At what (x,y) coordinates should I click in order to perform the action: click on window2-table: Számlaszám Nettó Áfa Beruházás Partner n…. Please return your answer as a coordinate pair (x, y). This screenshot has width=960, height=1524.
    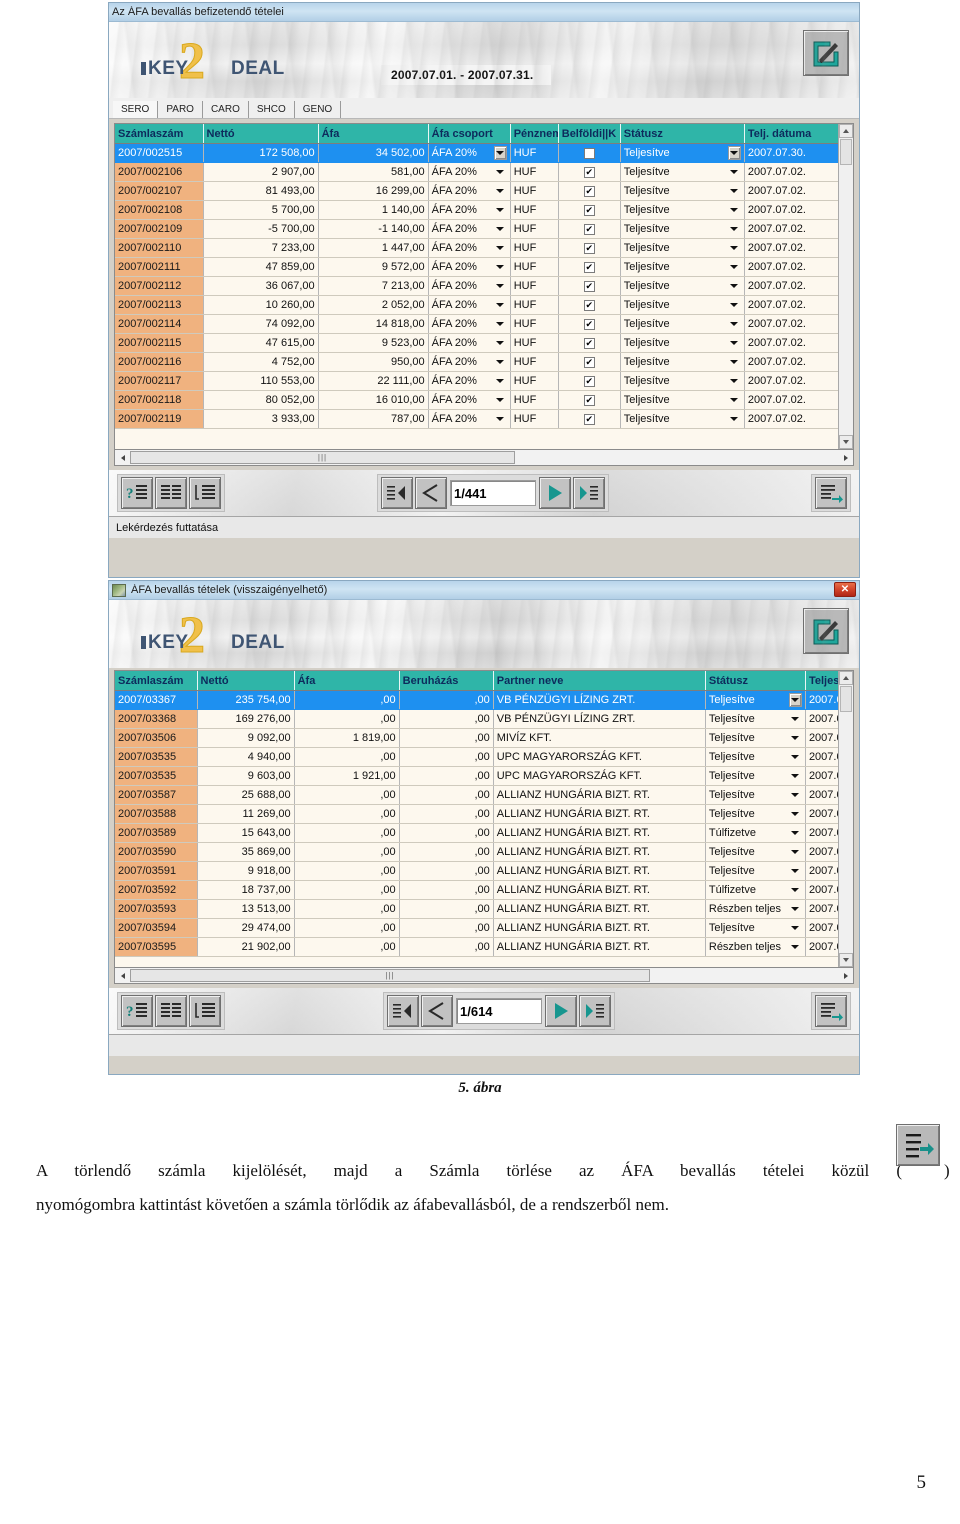
    Looking at the image, I should click on (484, 814).